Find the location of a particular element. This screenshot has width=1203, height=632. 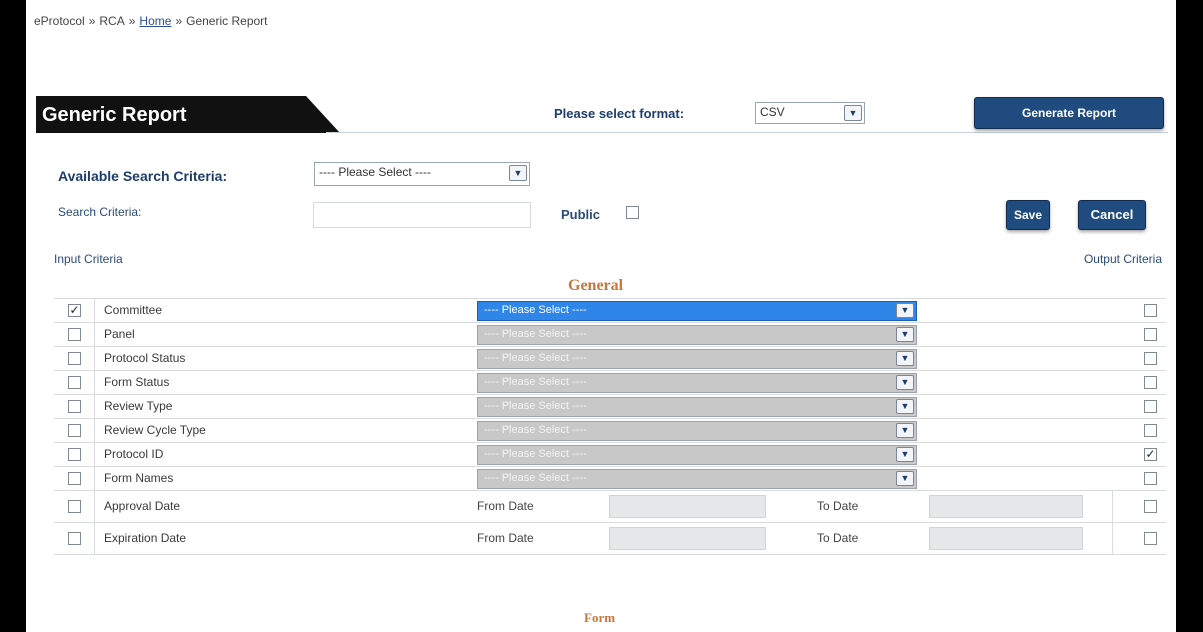

section-heading-form: Form is located at coordinates (600, 617).